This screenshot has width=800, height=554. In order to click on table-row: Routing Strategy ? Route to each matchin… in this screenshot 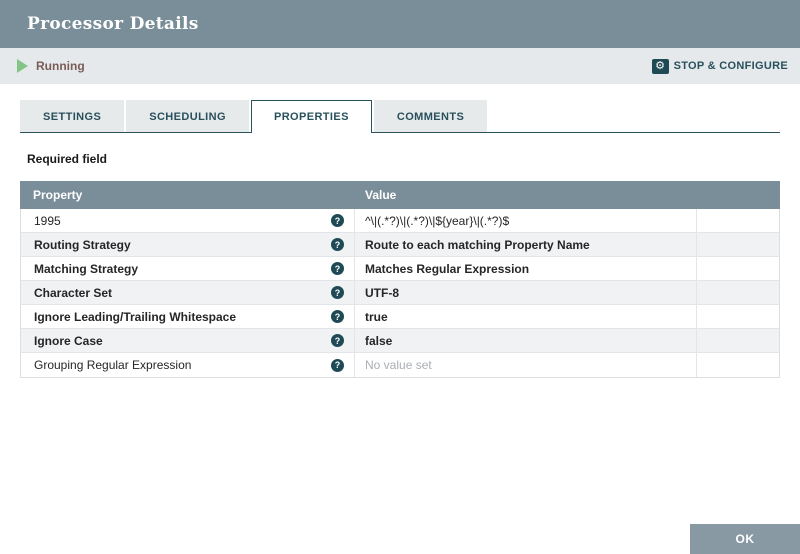, I will do `click(400, 245)`.